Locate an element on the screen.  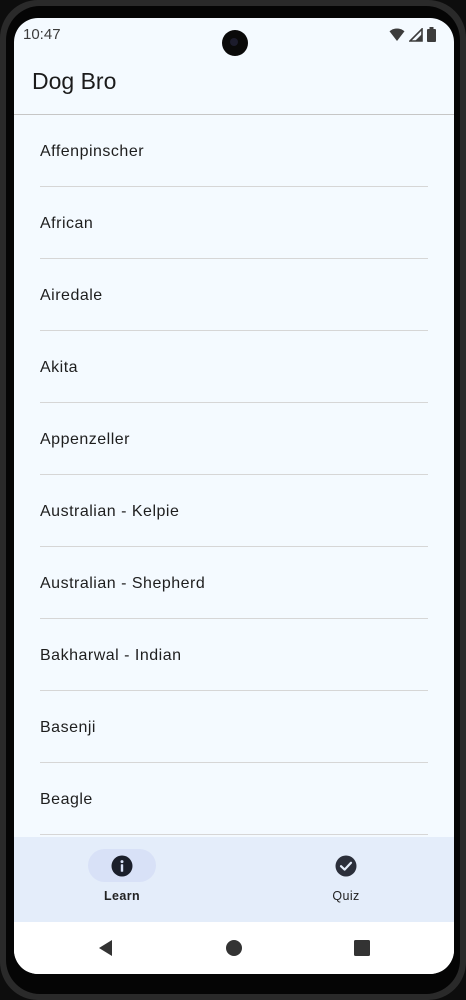
breed-name: Akita is located at coordinates (59, 367).